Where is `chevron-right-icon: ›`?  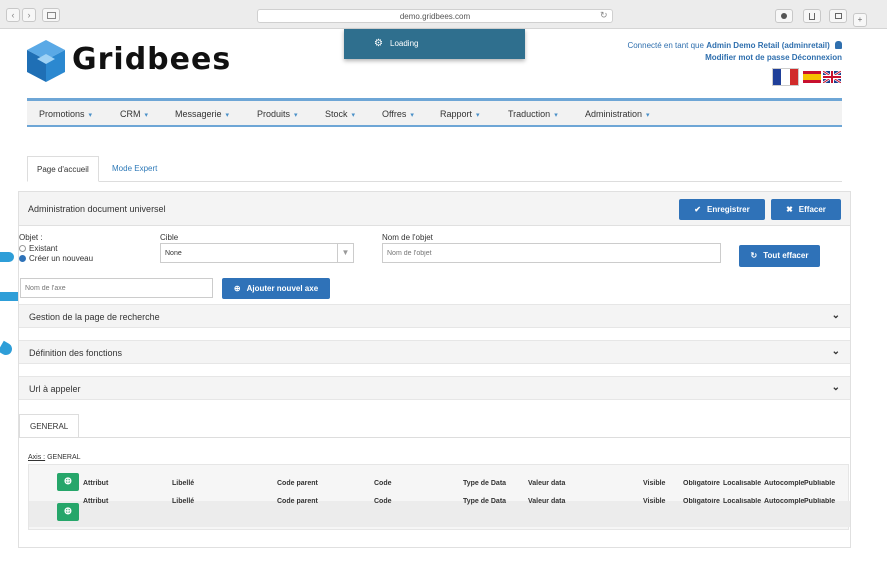
chevron-right-icon: › is located at coordinates (29, 15).